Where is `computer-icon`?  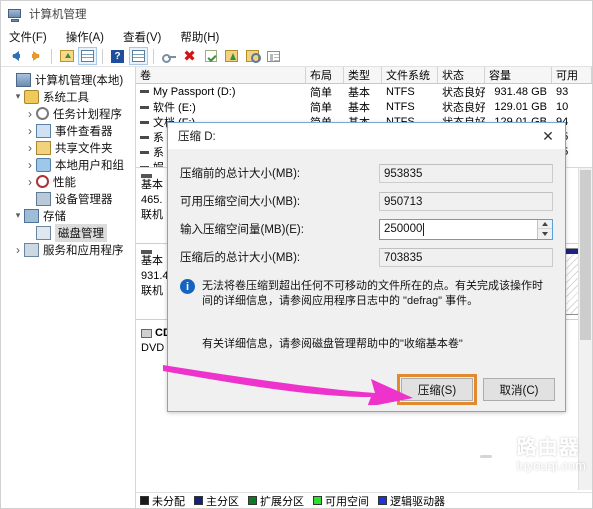 computer-icon is located at coordinates (23, 79).